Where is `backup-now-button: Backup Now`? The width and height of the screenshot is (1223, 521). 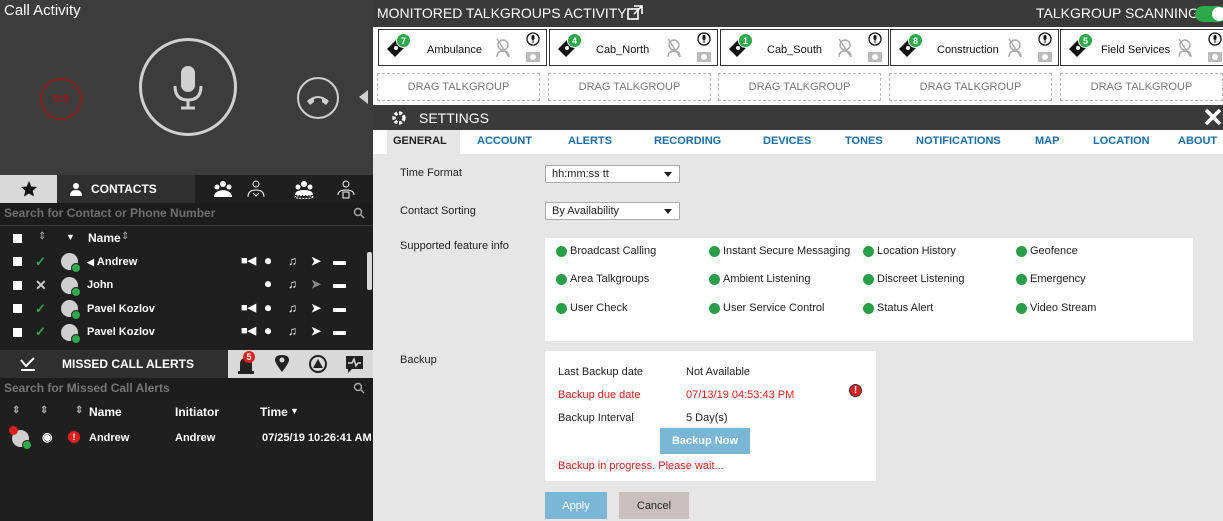 backup-now-button: Backup Now is located at coordinates (705, 441).